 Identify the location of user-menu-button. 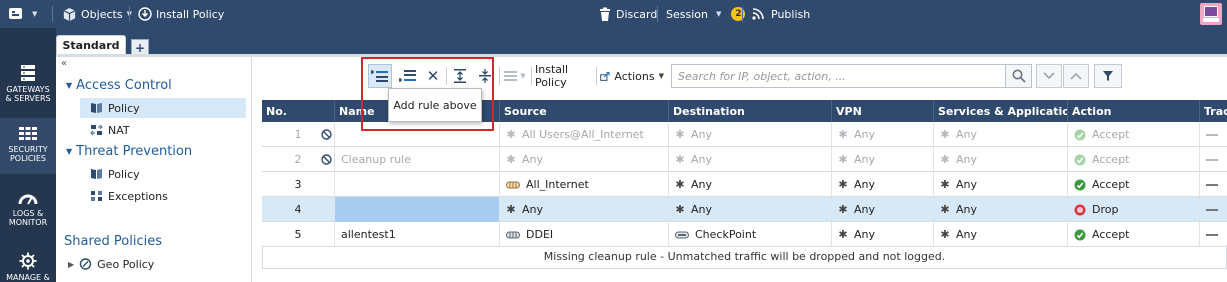
(1211, 14).